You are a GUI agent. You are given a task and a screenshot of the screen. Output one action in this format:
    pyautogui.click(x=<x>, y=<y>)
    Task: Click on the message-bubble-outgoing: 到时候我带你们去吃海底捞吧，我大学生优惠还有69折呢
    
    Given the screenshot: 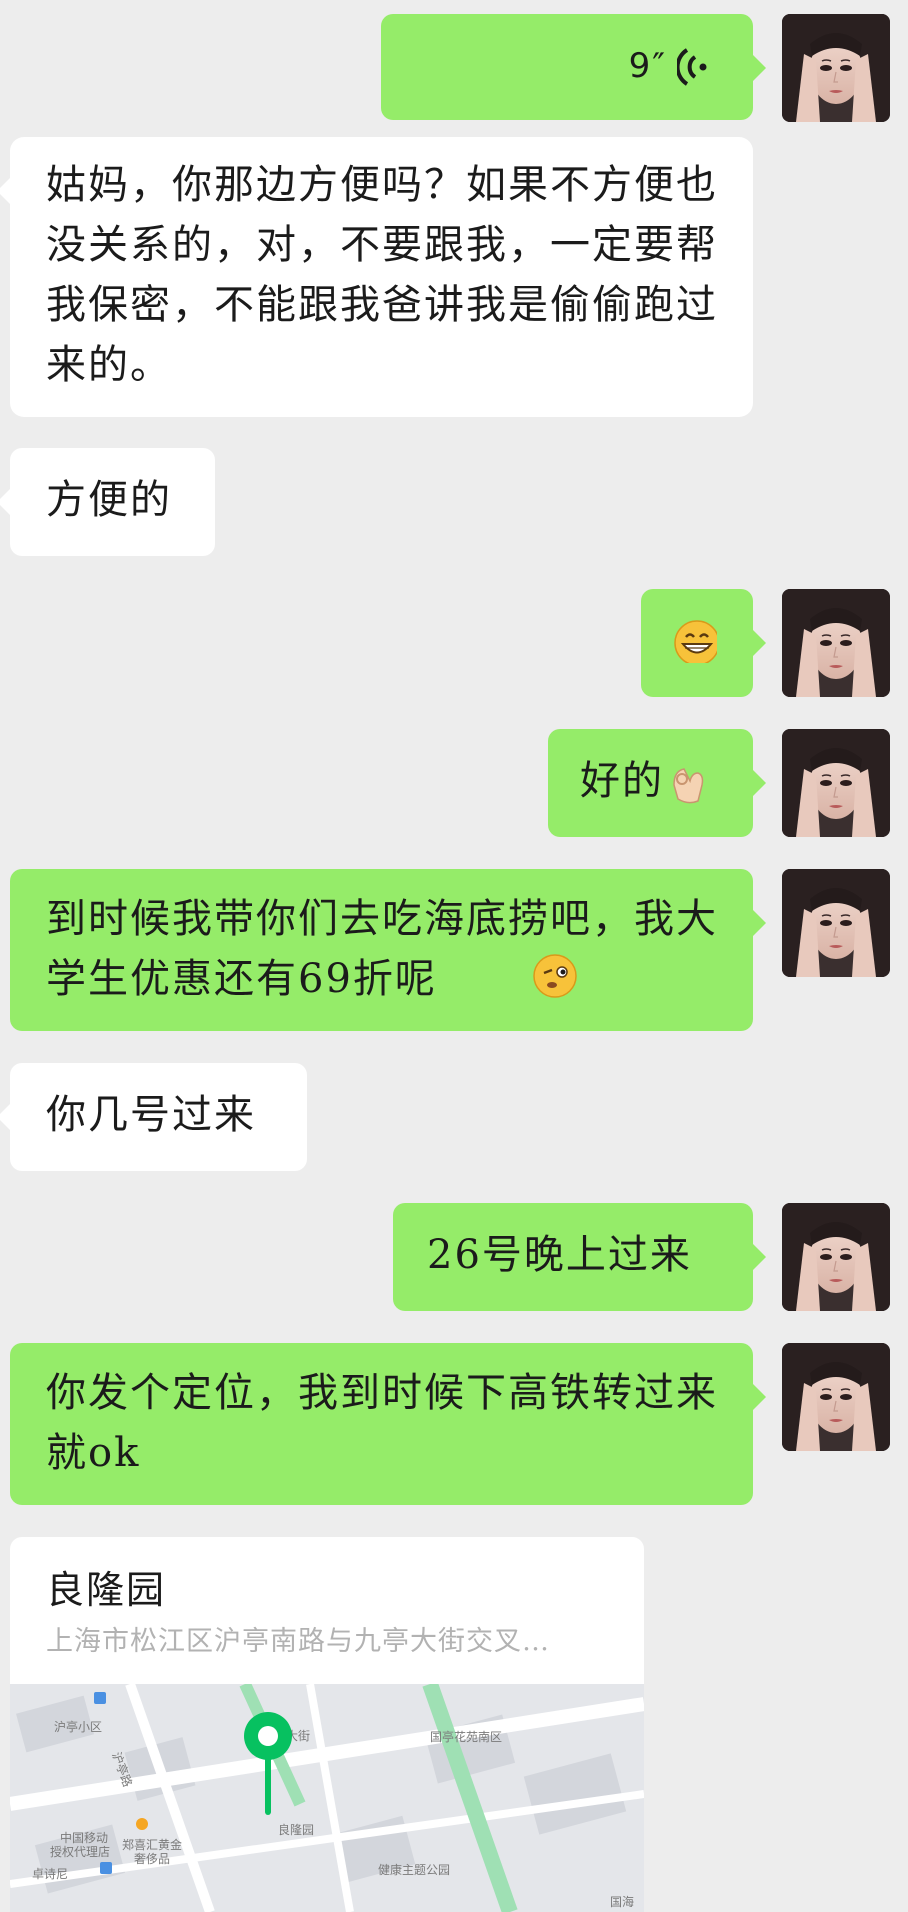 What is the action you would take?
    pyautogui.click(x=388, y=950)
    